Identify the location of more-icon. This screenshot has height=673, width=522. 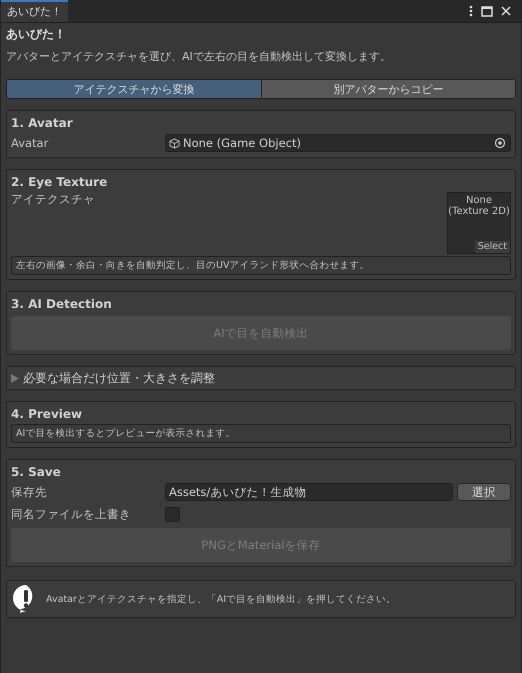
(471, 11).